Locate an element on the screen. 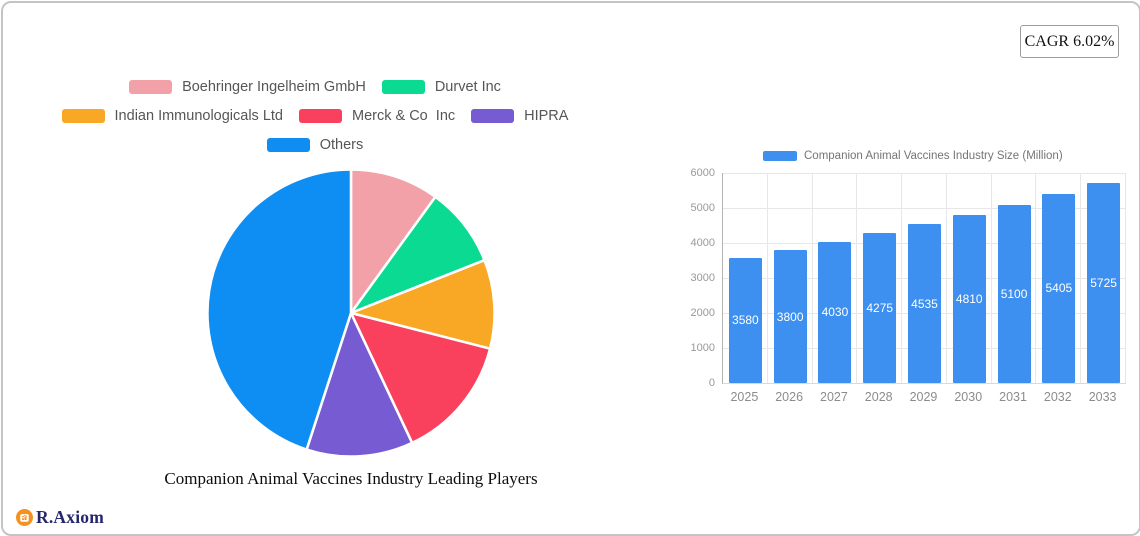 Image resolution: width=1140 pixels, height=536 pixels. legend-row: Others is located at coordinates (315, 145).